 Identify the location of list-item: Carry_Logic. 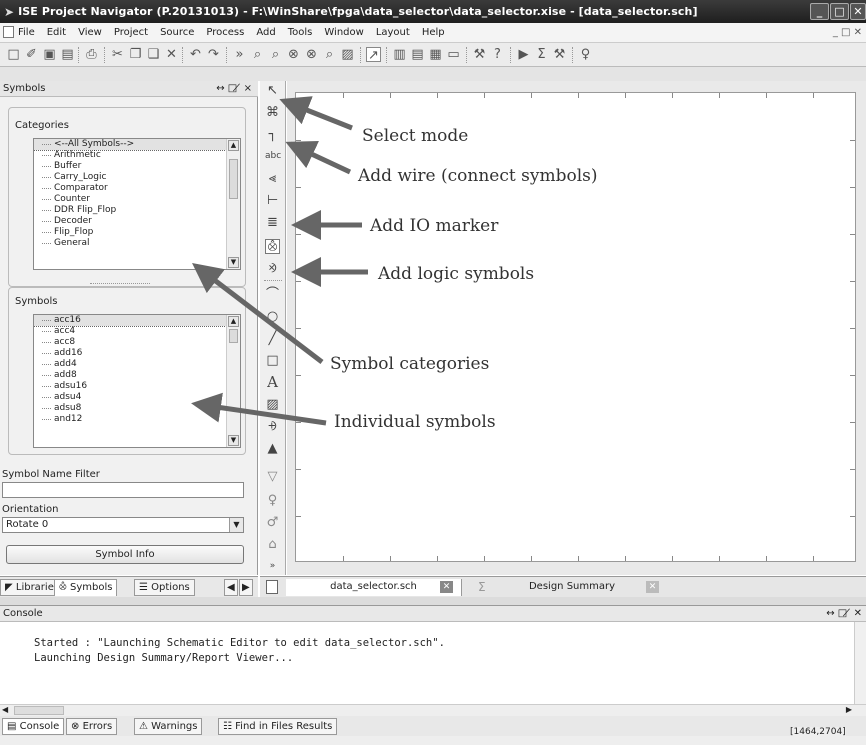
(137, 177).